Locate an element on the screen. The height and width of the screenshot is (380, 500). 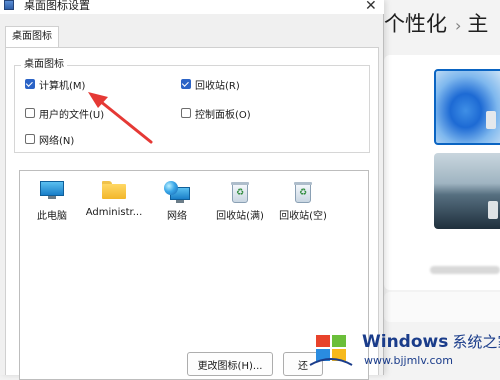
checkbox-user-files-label: 用户的文件(U) is located at coordinates (72, 115).